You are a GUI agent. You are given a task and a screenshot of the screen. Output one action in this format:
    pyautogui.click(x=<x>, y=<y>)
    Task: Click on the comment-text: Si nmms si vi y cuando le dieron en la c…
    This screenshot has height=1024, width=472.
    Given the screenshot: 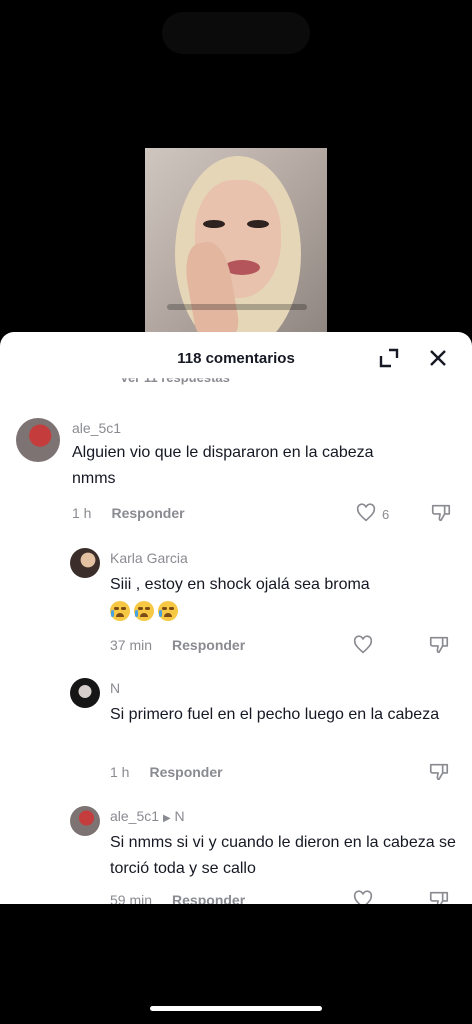 What is the action you would take?
    pyautogui.click(x=283, y=855)
    